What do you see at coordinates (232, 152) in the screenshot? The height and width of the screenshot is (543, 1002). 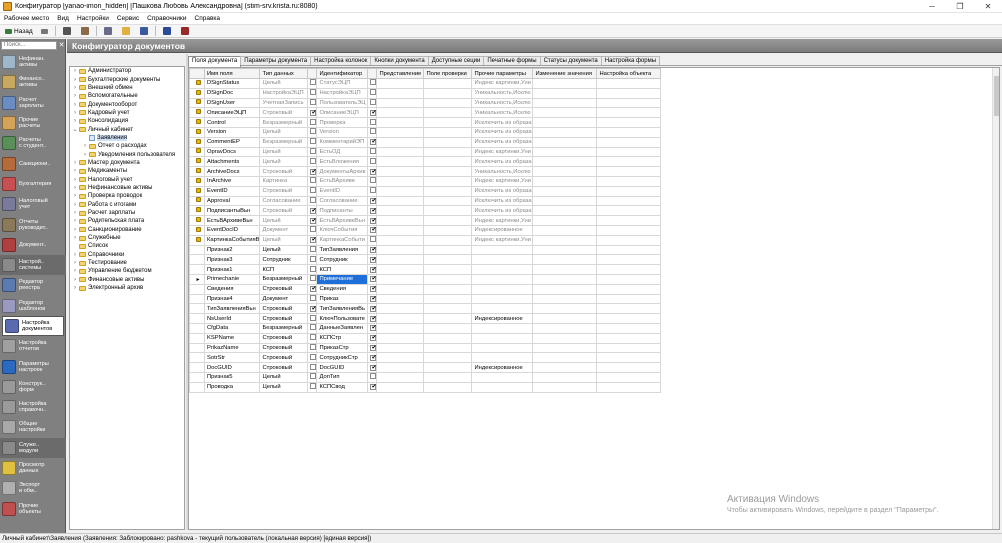 I see `cell-field-name: OpravDocs` at bounding box center [232, 152].